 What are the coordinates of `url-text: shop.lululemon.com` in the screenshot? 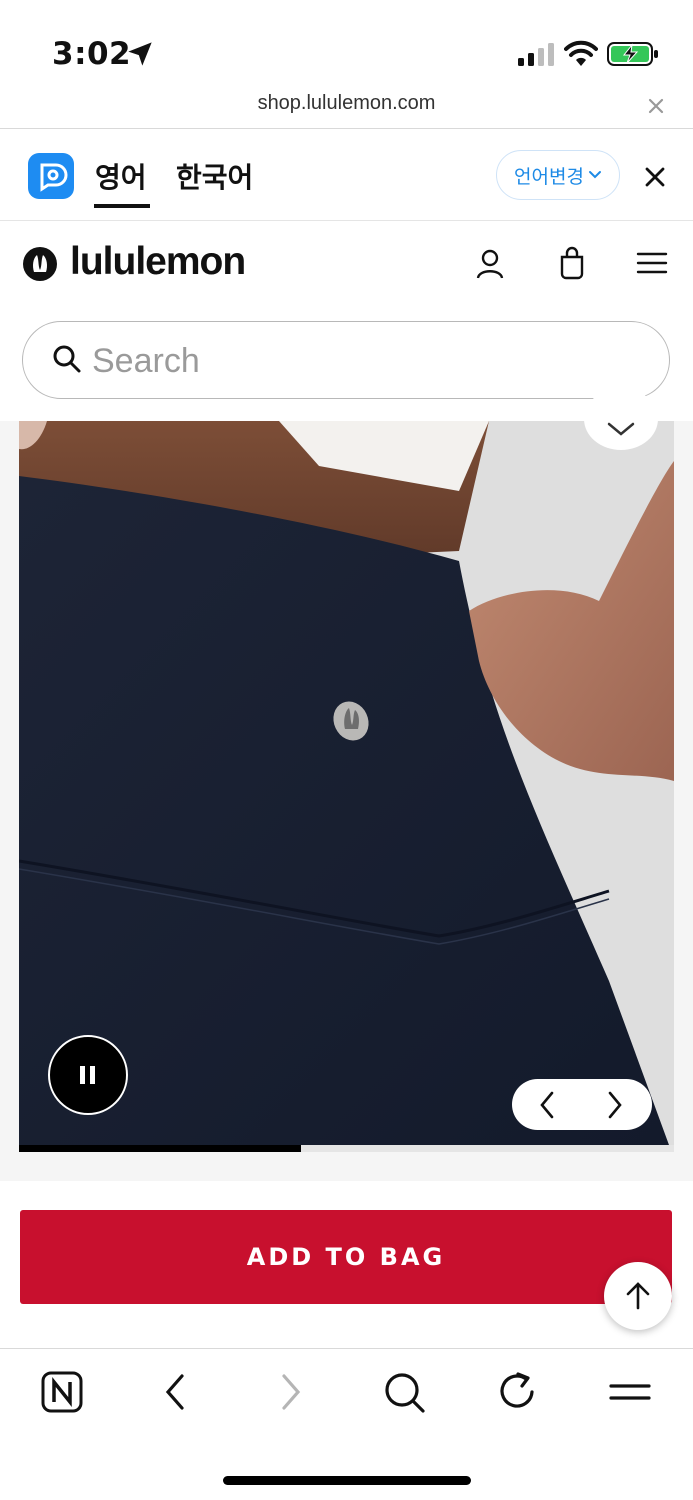 It's located at (346, 103).